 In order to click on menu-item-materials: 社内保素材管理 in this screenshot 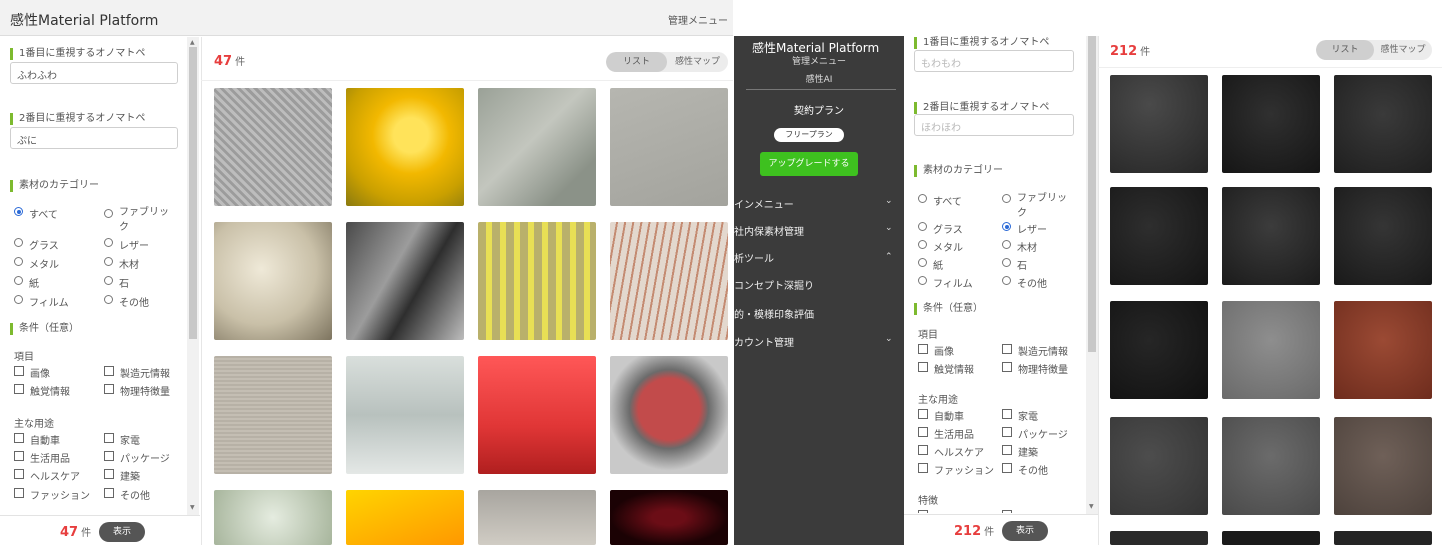, I will do `click(769, 230)`.